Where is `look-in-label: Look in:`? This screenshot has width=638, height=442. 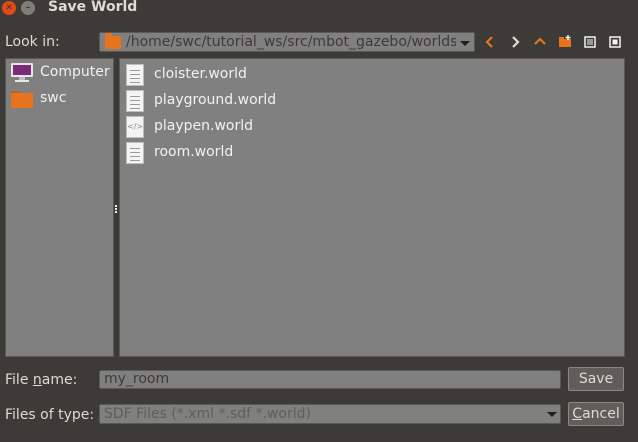 look-in-label: Look in: is located at coordinates (32, 42).